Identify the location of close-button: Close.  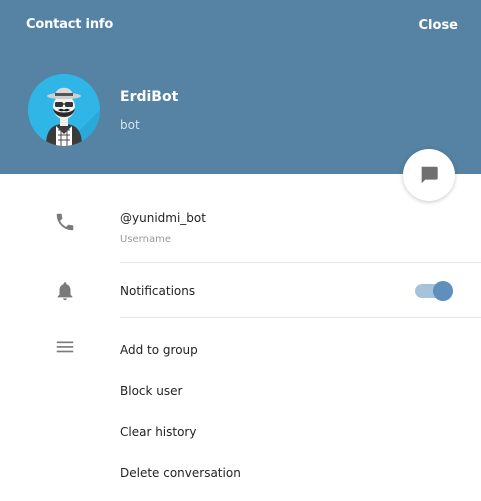
(438, 25).